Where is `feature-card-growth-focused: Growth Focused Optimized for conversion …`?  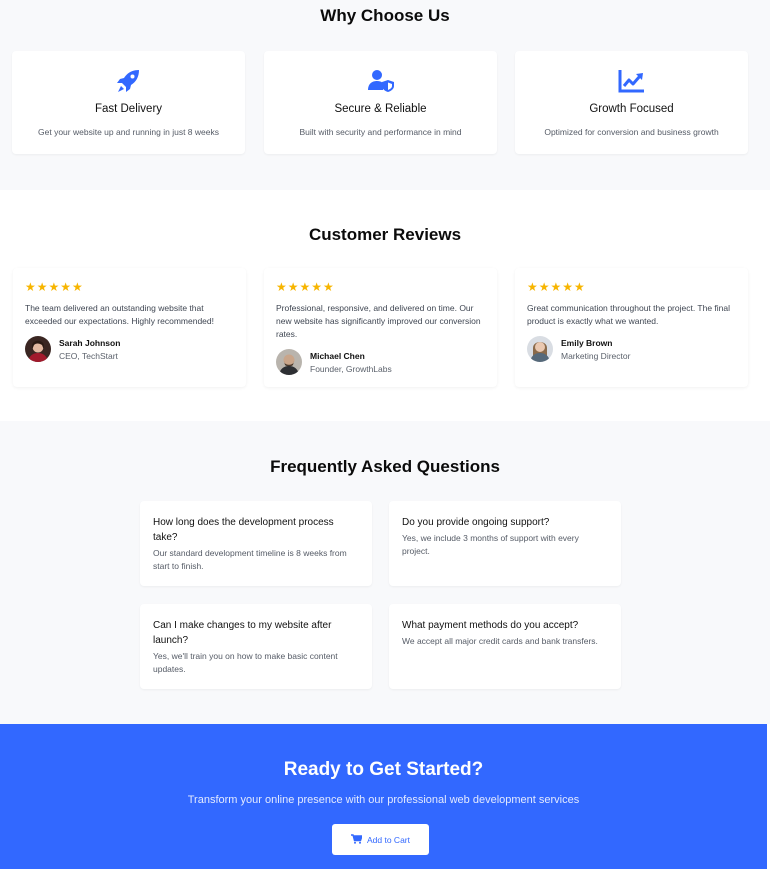
feature-card-growth-focused: Growth Focused Optimized for conversion … is located at coordinates (631, 102).